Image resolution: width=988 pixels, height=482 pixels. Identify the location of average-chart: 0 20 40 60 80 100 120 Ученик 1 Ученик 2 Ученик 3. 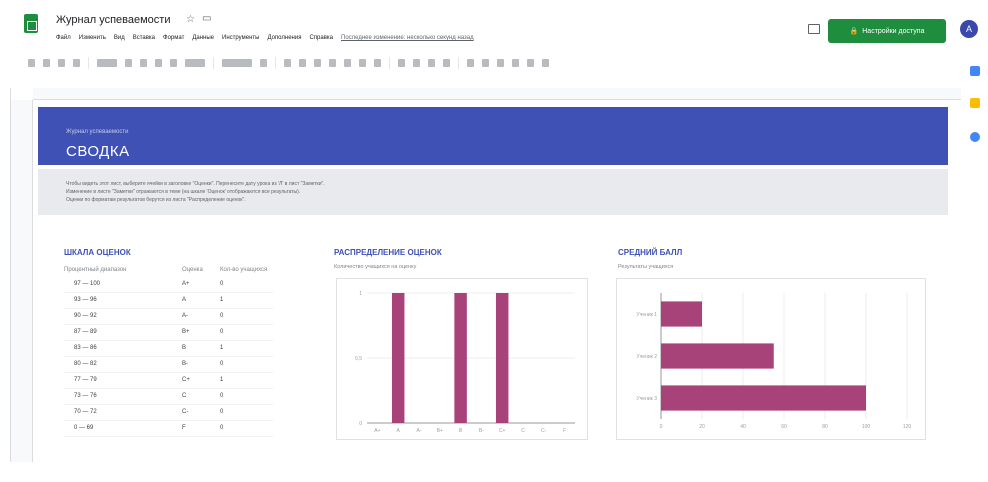
(771, 359).